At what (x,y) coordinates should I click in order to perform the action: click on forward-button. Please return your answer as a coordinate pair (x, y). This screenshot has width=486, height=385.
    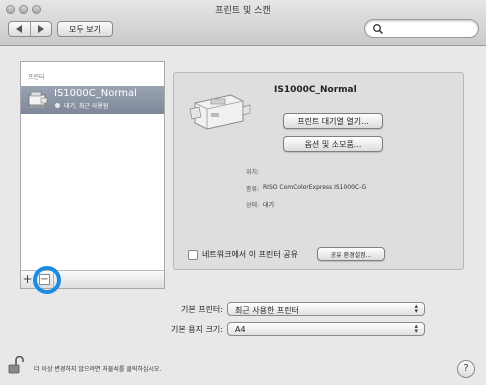
    Looking at the image, I should click on (40, 29).